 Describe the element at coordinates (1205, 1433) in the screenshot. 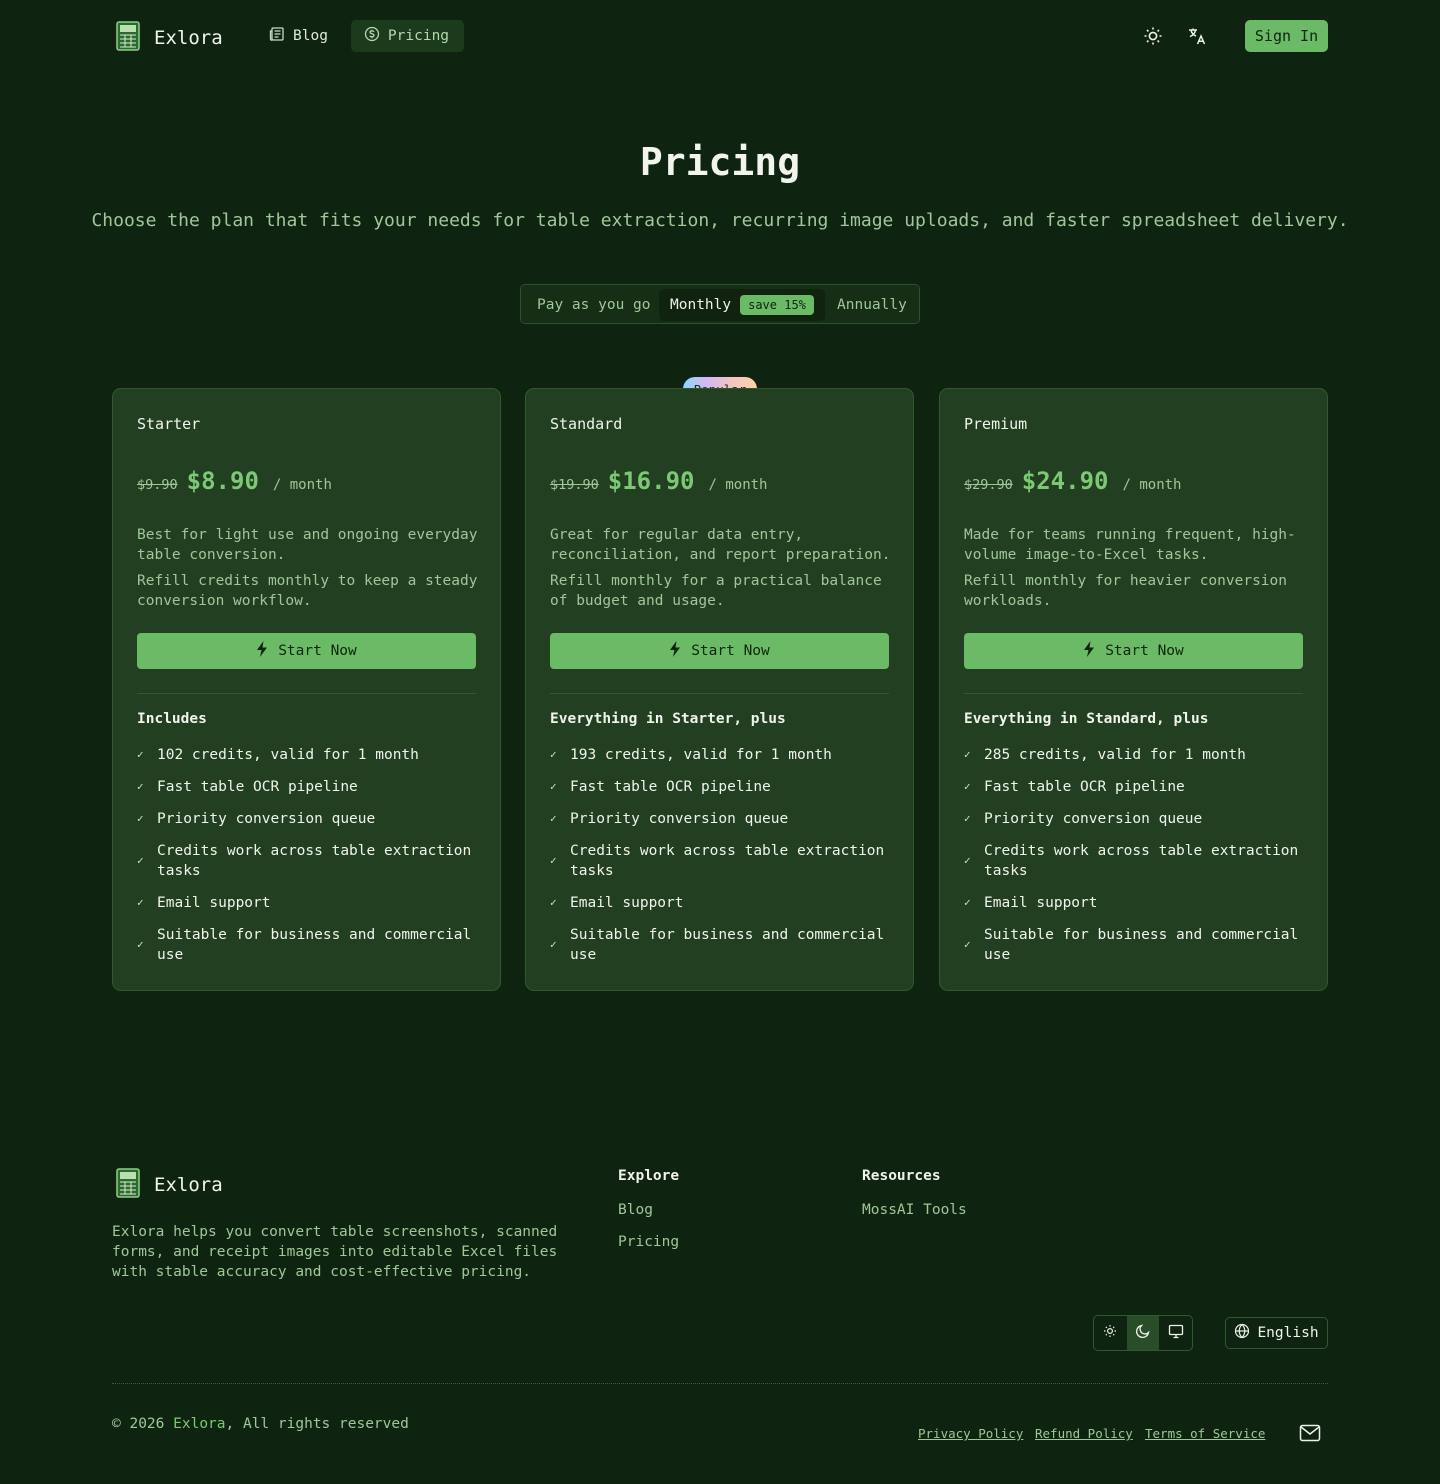

I see `terms-of-service-link: Terms of Service` at that location.